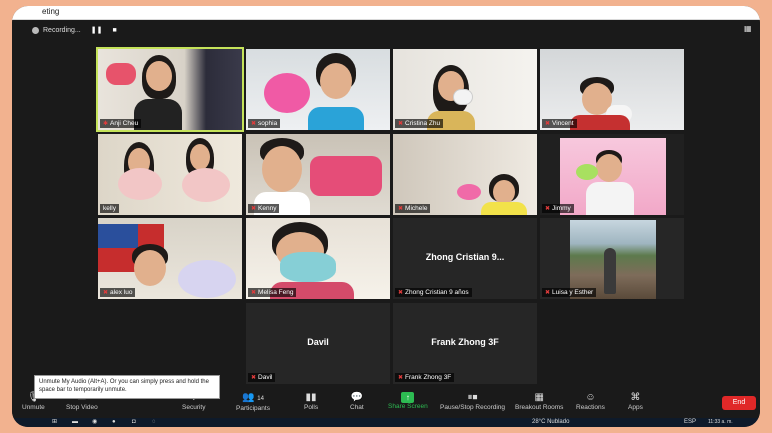 The image size is (772, 433). Describe the element at coordinates (357, 397) in the screenshot. I see `chat-bubble-icon: 💬` at that location.